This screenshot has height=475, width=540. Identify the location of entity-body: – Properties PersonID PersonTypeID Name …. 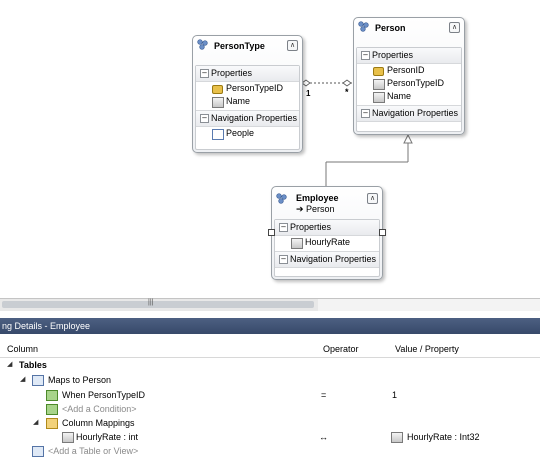
(409, 89).